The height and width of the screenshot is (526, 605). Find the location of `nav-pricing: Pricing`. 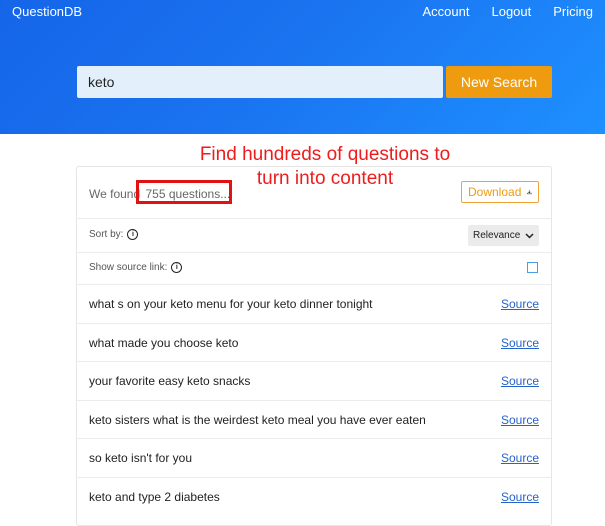

nav-pricing: Pricing is located at coordinates (573, 11).